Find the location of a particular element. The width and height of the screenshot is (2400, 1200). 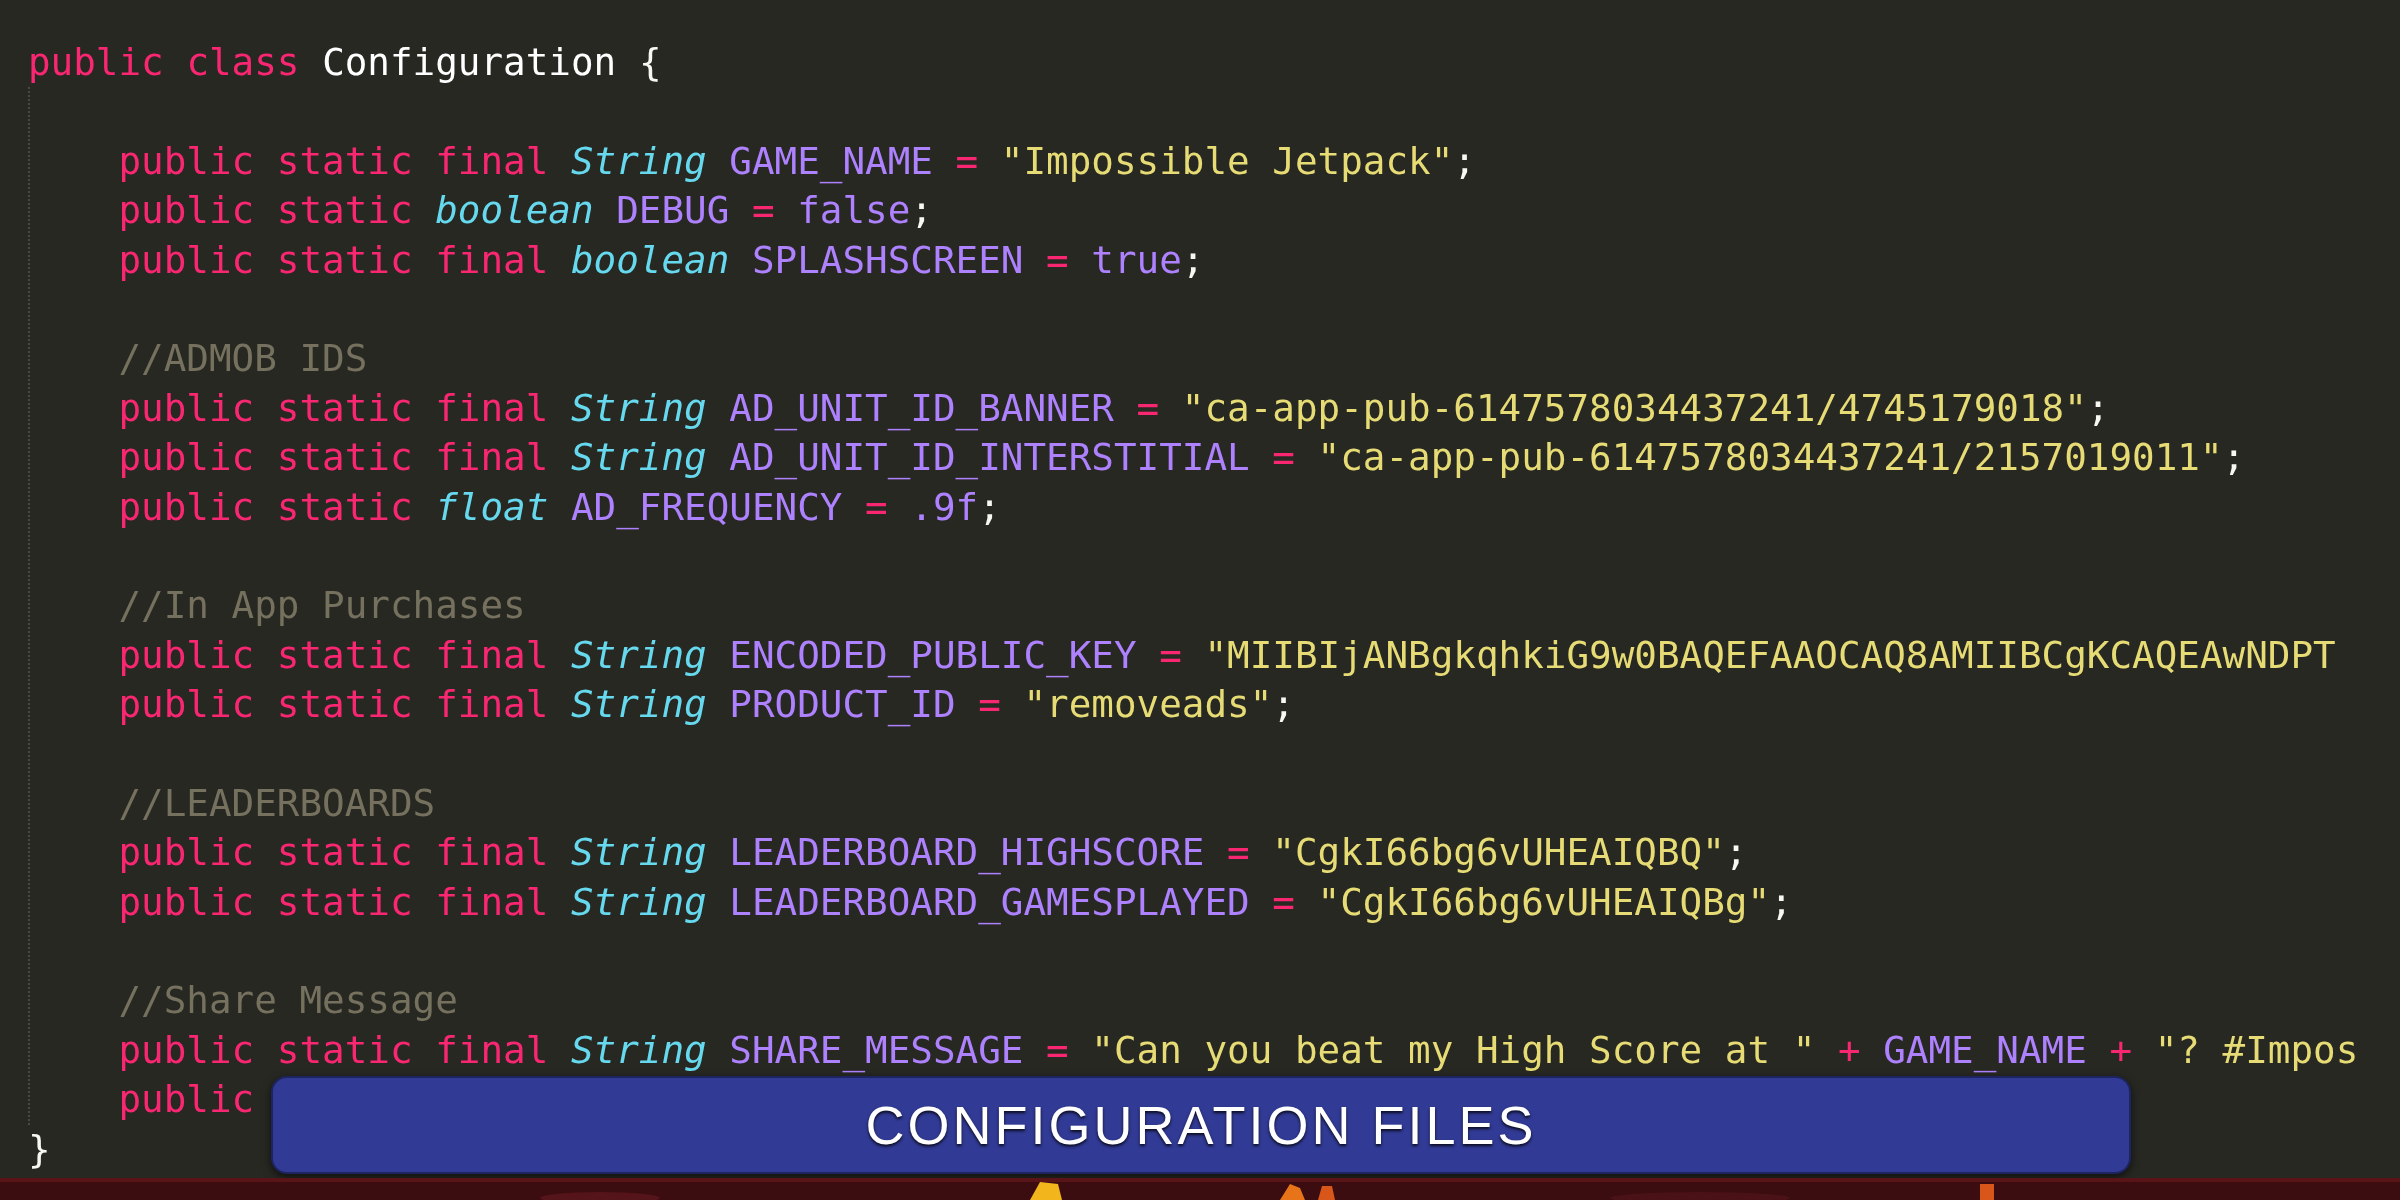

code-line: public static final String LEADERBOARD_HIGHSCORE = "CgkI66bg6vUHEAIQBQ"; is located at coordinates (933, 853).